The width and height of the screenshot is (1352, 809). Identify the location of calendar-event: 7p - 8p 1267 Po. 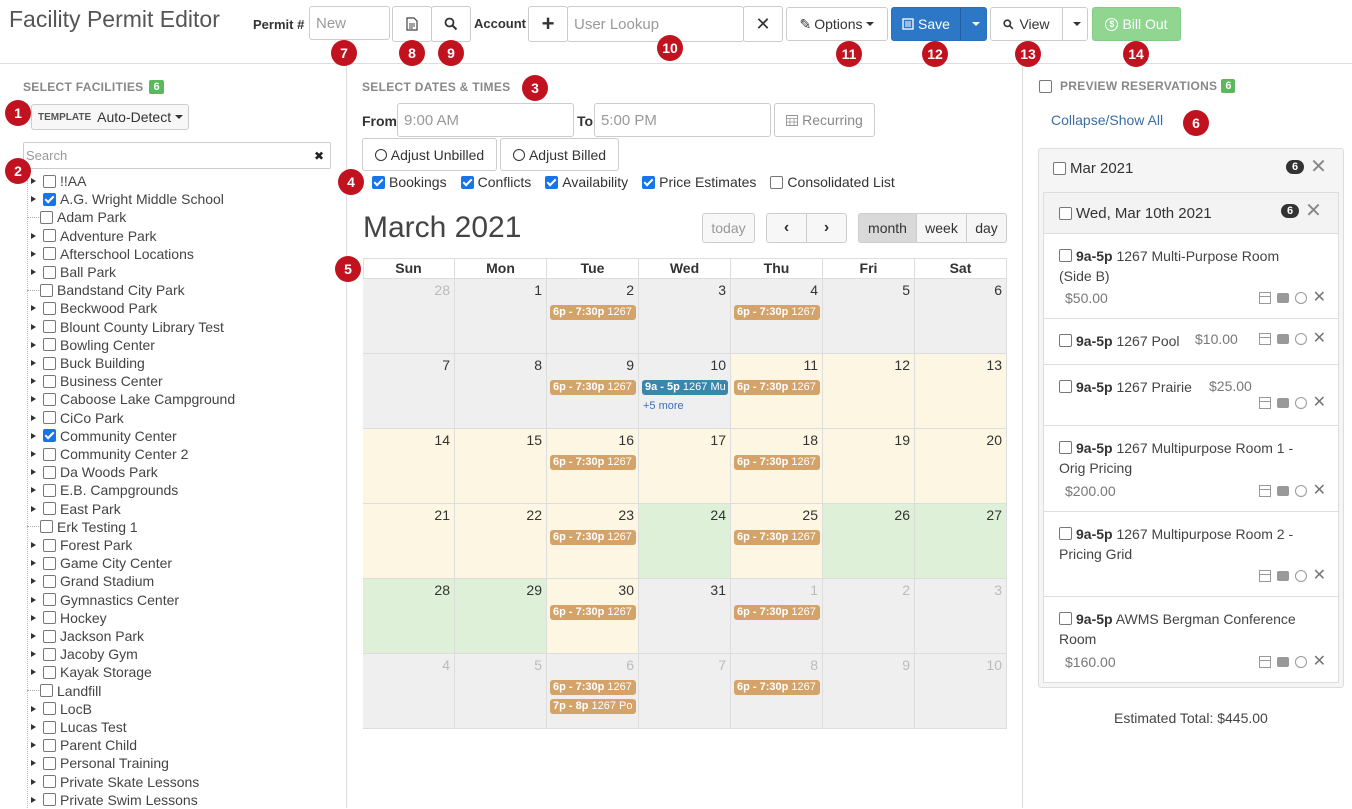
(593, 706).